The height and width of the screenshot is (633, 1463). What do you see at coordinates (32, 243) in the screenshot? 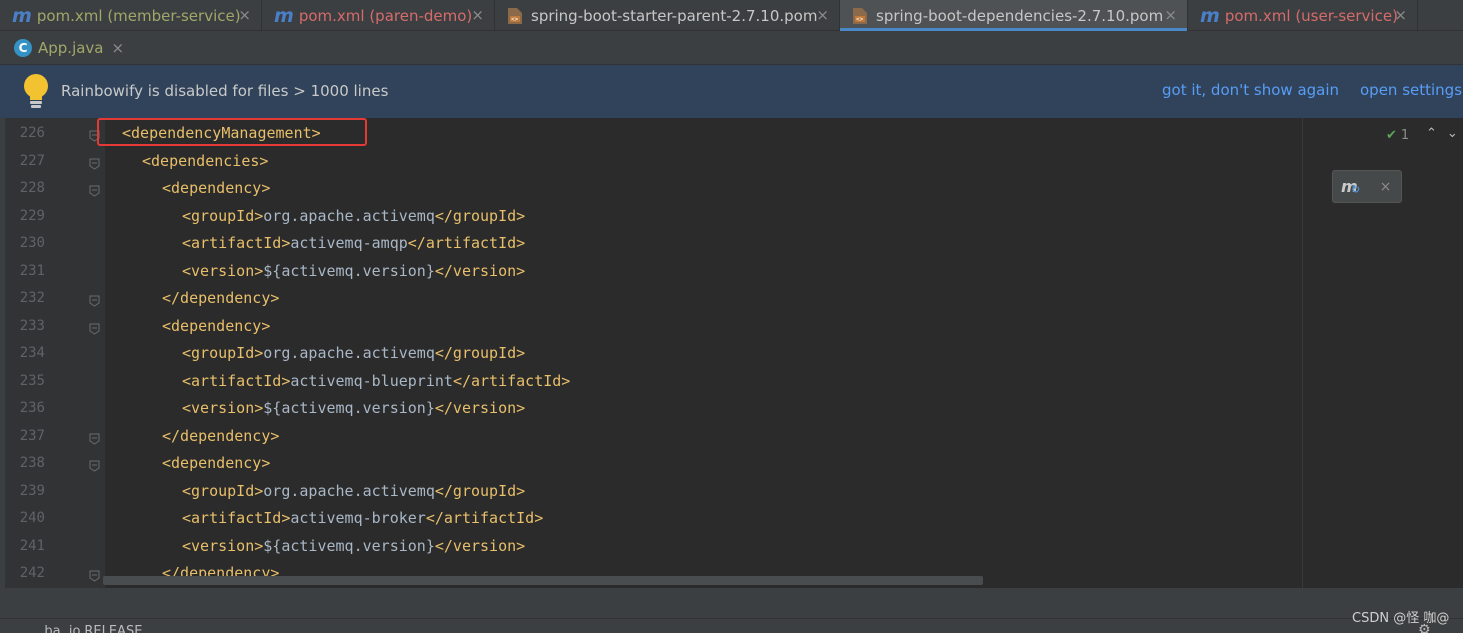
I see `line-number: 230` at bounding box center [32, 243].